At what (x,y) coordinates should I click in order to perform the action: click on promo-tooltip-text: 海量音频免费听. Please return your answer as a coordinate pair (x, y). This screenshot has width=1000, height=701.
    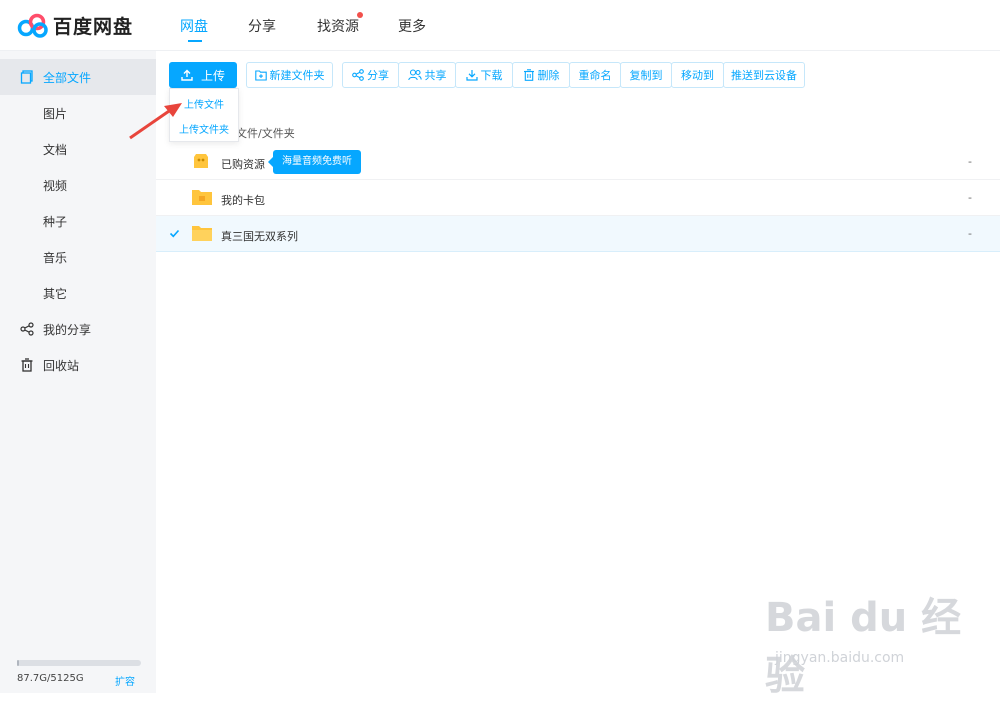
    Looking at the image, I should click on (317, 161).